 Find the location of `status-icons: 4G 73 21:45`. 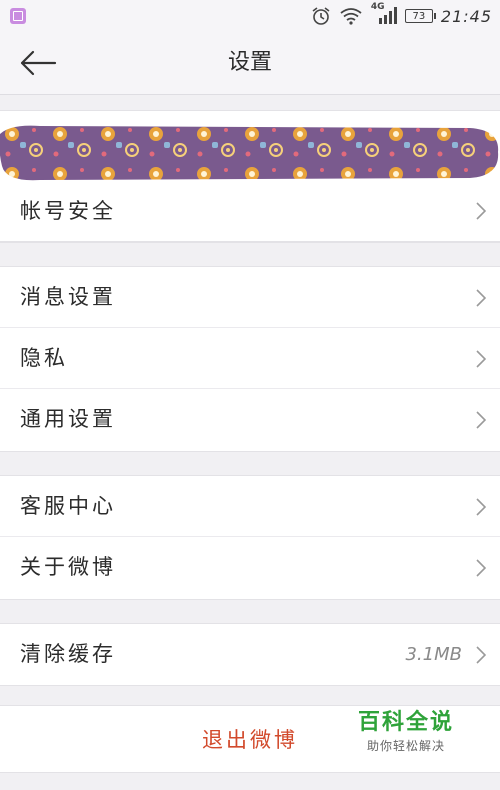

status-icons: 4G 73 21:45 is located at coordinates (401, 14).